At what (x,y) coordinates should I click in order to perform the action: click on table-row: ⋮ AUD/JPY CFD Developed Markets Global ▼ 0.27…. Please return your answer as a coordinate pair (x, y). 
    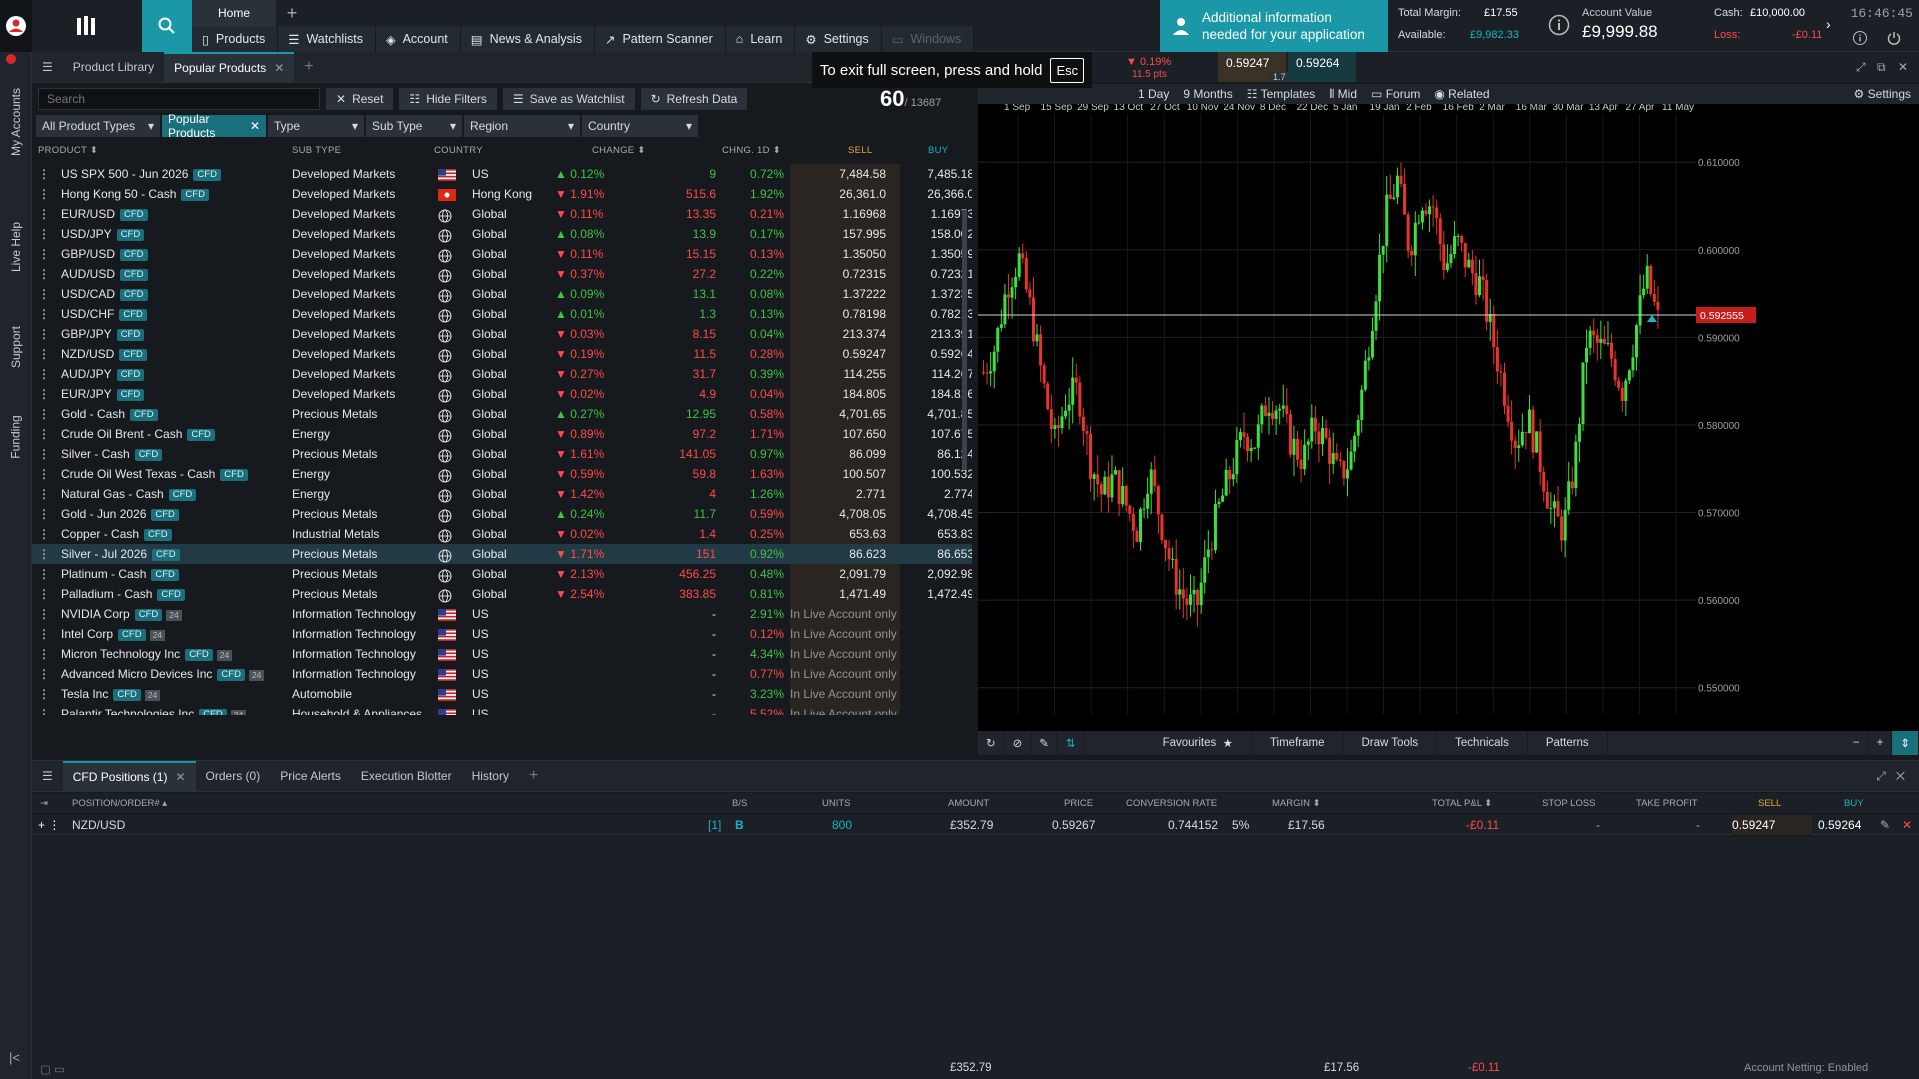
    Looking at the image, I should click on (502, 374).